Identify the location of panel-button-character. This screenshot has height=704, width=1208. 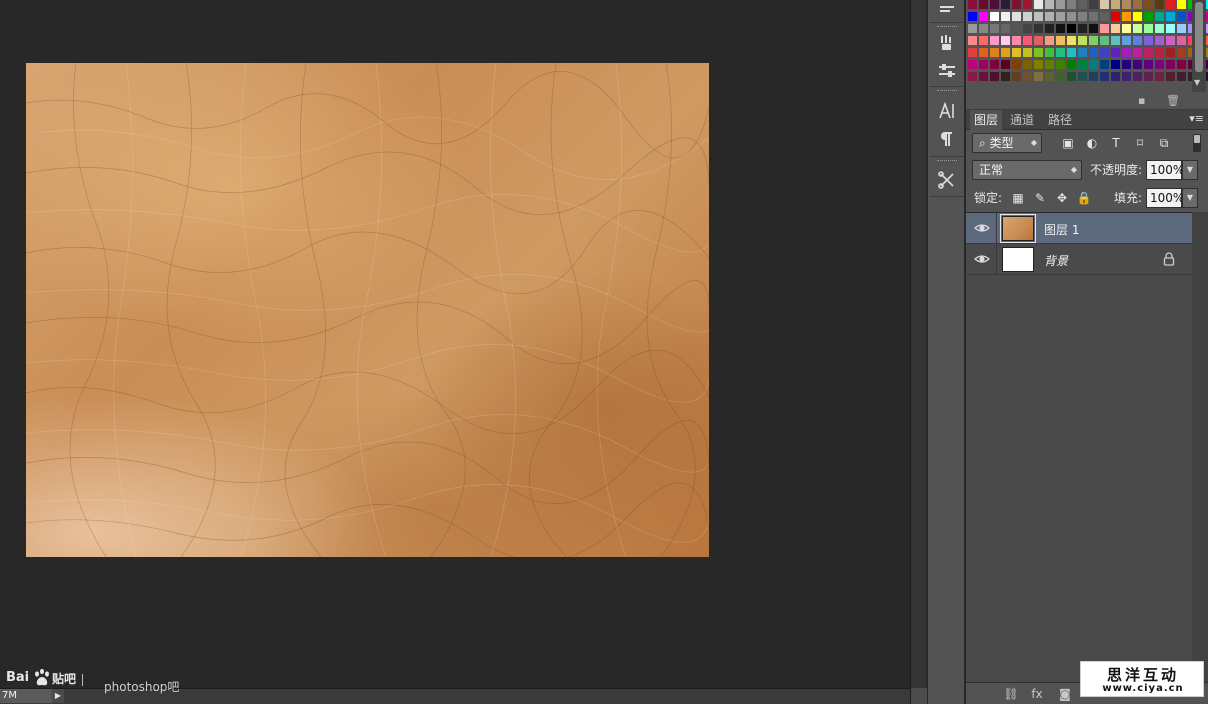
(947, 111).